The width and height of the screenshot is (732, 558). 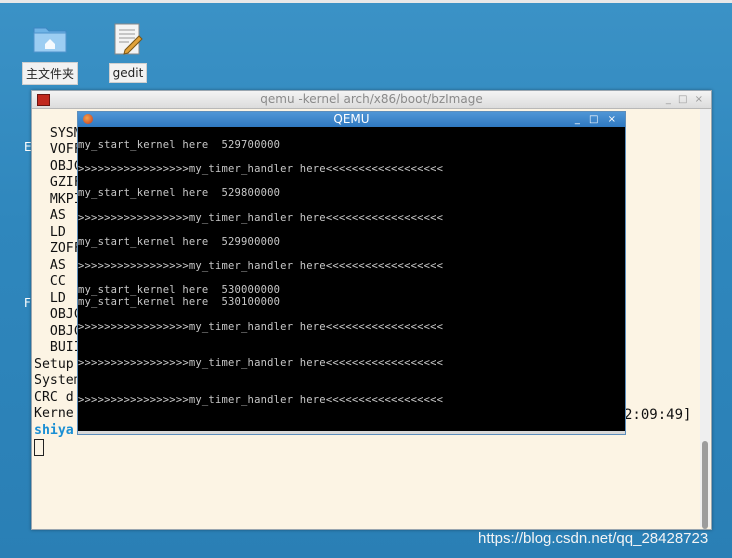 I want to click on desktop-icon-gedit: gedit, so click(x=128, y=52).